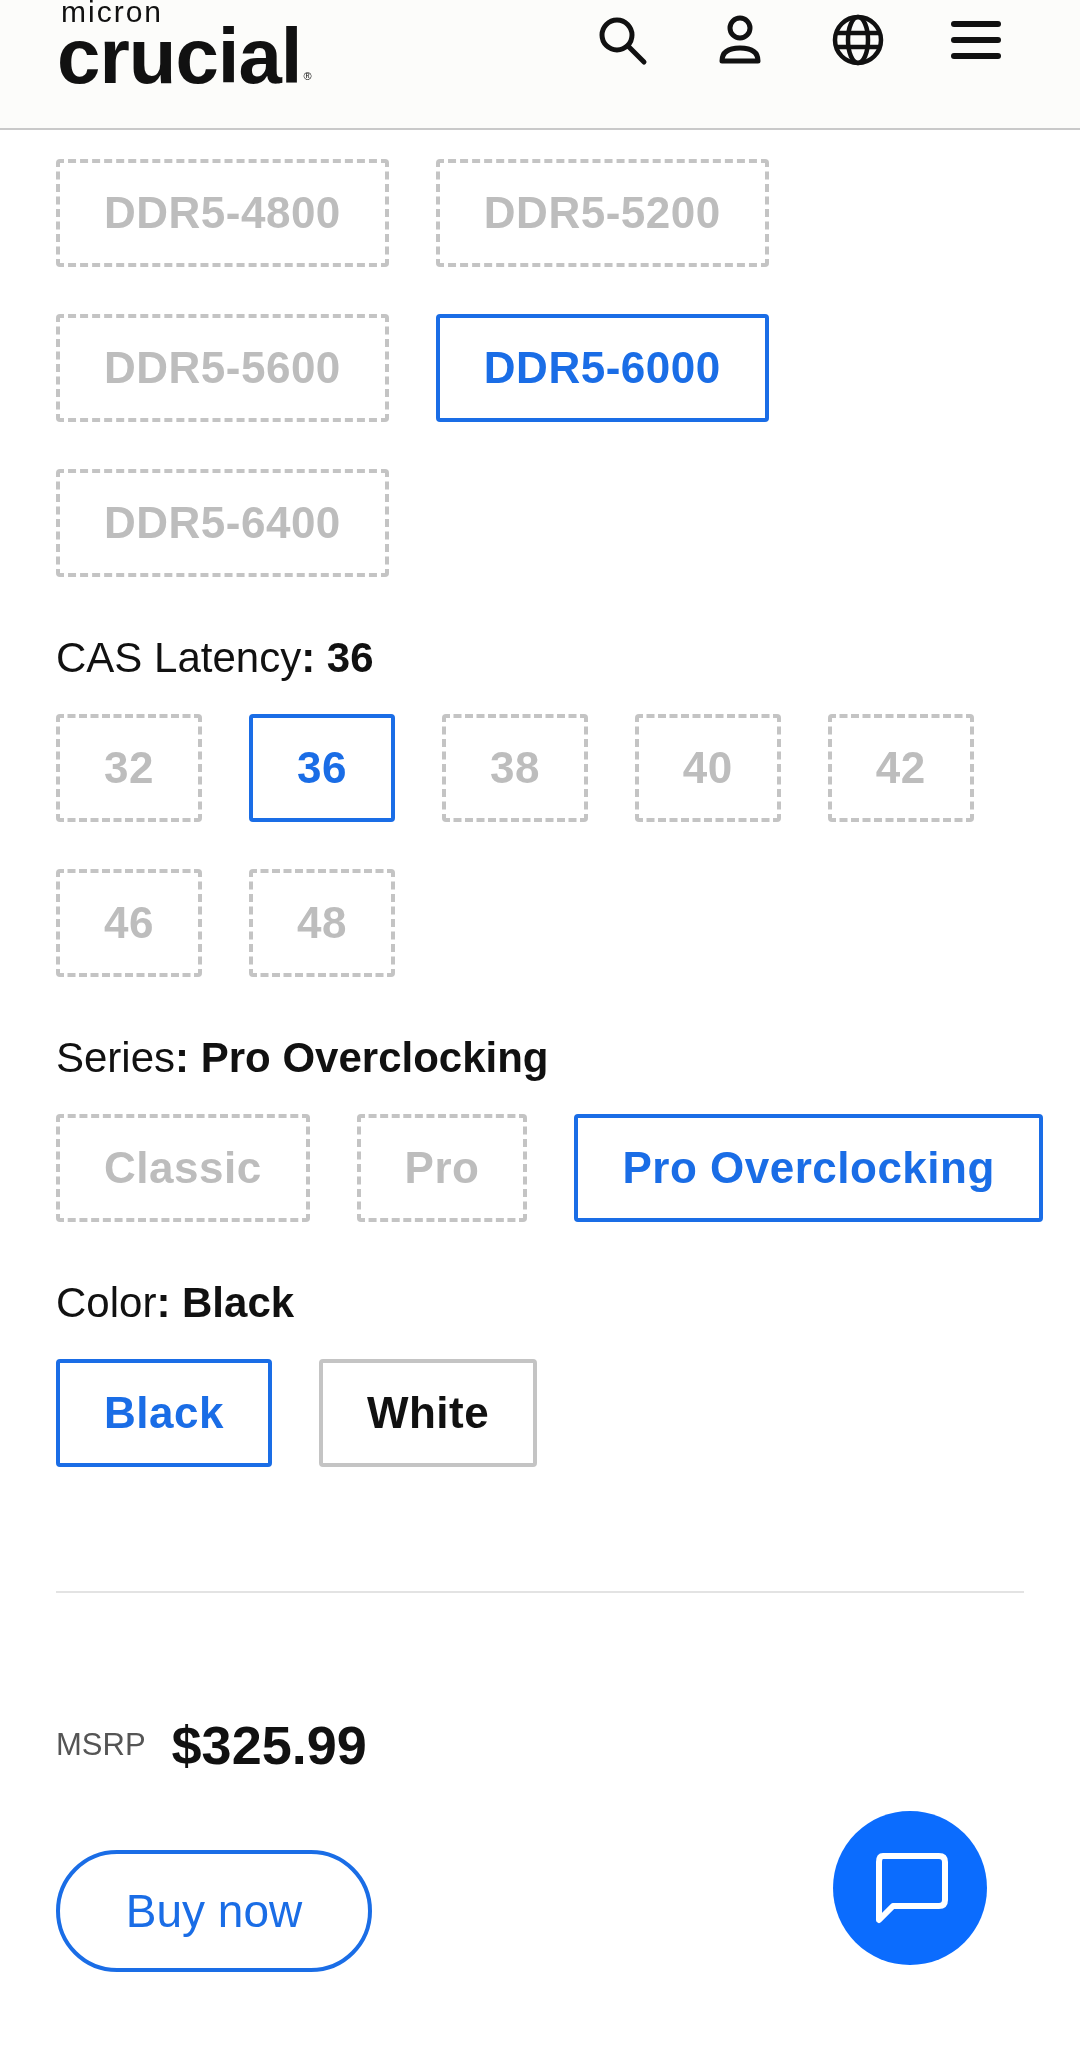  What do you see at coordinates (112, 12) in the screenshot?
I see `logo-small-text: micron` at bounding box center [112, 12].